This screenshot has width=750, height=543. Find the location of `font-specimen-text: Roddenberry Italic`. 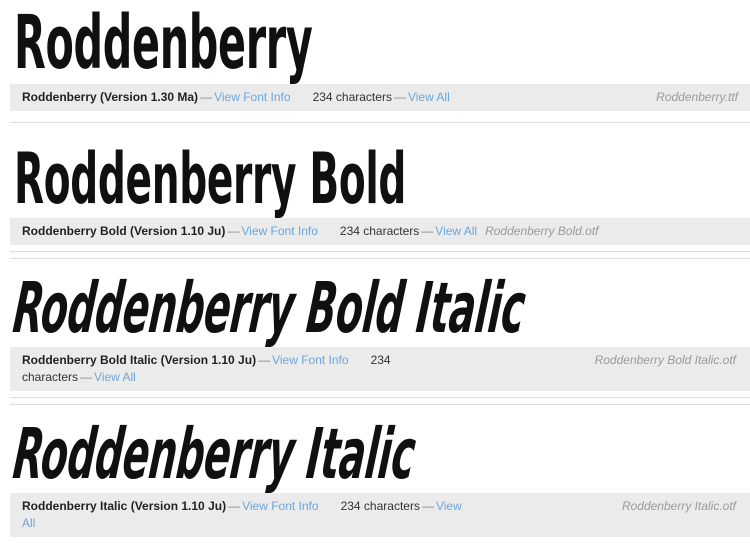

font-specimen-text: Roddenberry Italic is located at coordinates (214, 453).